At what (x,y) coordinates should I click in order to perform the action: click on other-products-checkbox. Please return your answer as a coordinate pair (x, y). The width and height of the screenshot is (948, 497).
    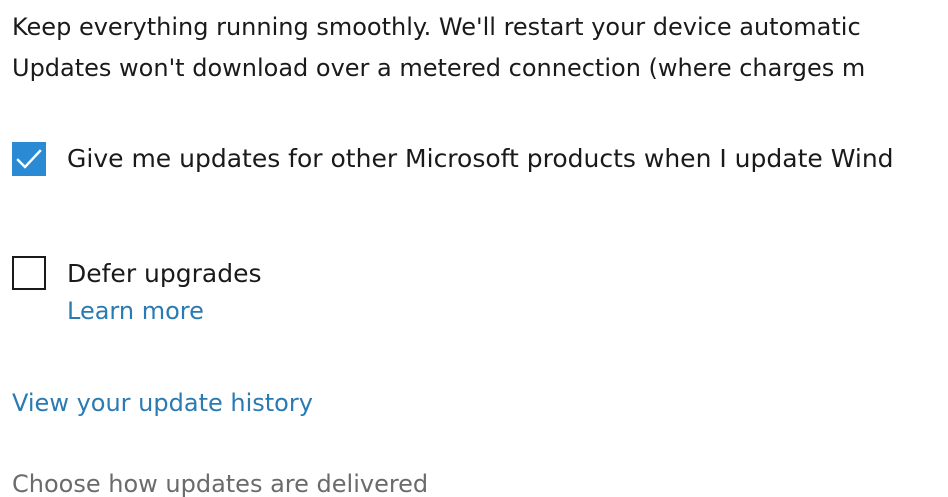
    Looking at the image, I should click on (29, 159).